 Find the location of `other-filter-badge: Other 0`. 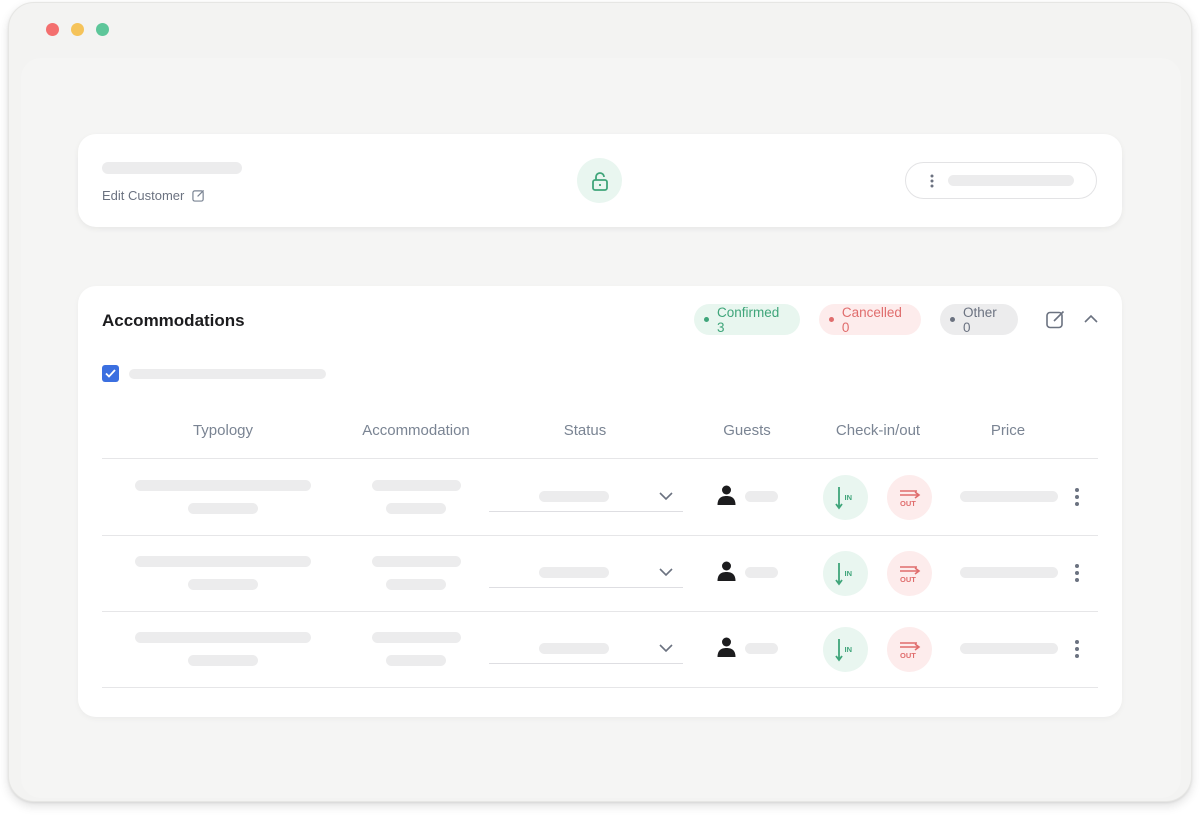

other-filter-badge: Other 0 is located at coordinates (979, 319).